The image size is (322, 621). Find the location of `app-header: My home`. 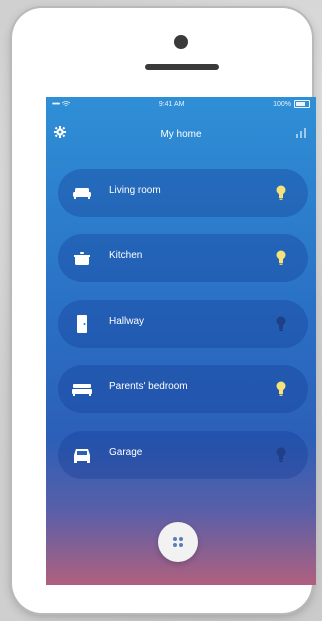

app-header: My home is located at coordinates (181, 134).